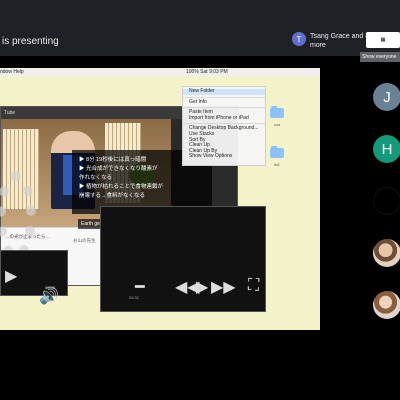 The width and height of the screenshot is (400, 400). Describe the element at coordinates (183, 259) in the screenshot. I see `quicktime-player-window: ━ ◀◀ ▶ ▶▶ ⛶ 00:31` at that location.